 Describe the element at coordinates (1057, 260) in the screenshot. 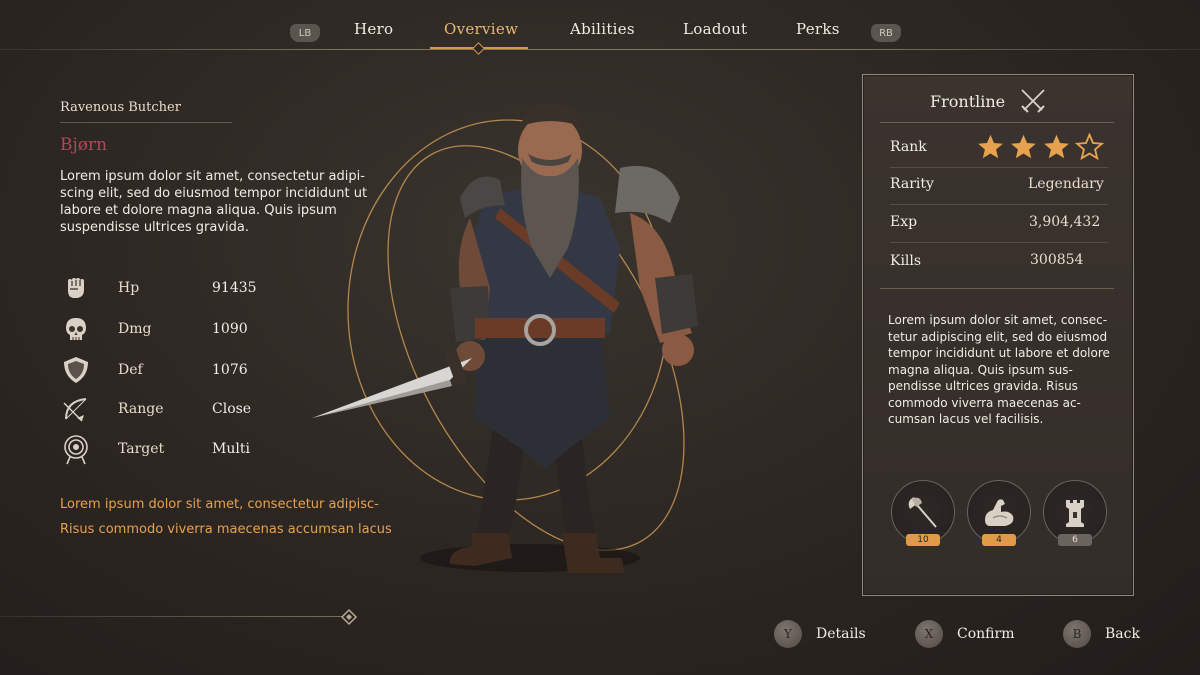

I see `kills-value: 300854` at that location.